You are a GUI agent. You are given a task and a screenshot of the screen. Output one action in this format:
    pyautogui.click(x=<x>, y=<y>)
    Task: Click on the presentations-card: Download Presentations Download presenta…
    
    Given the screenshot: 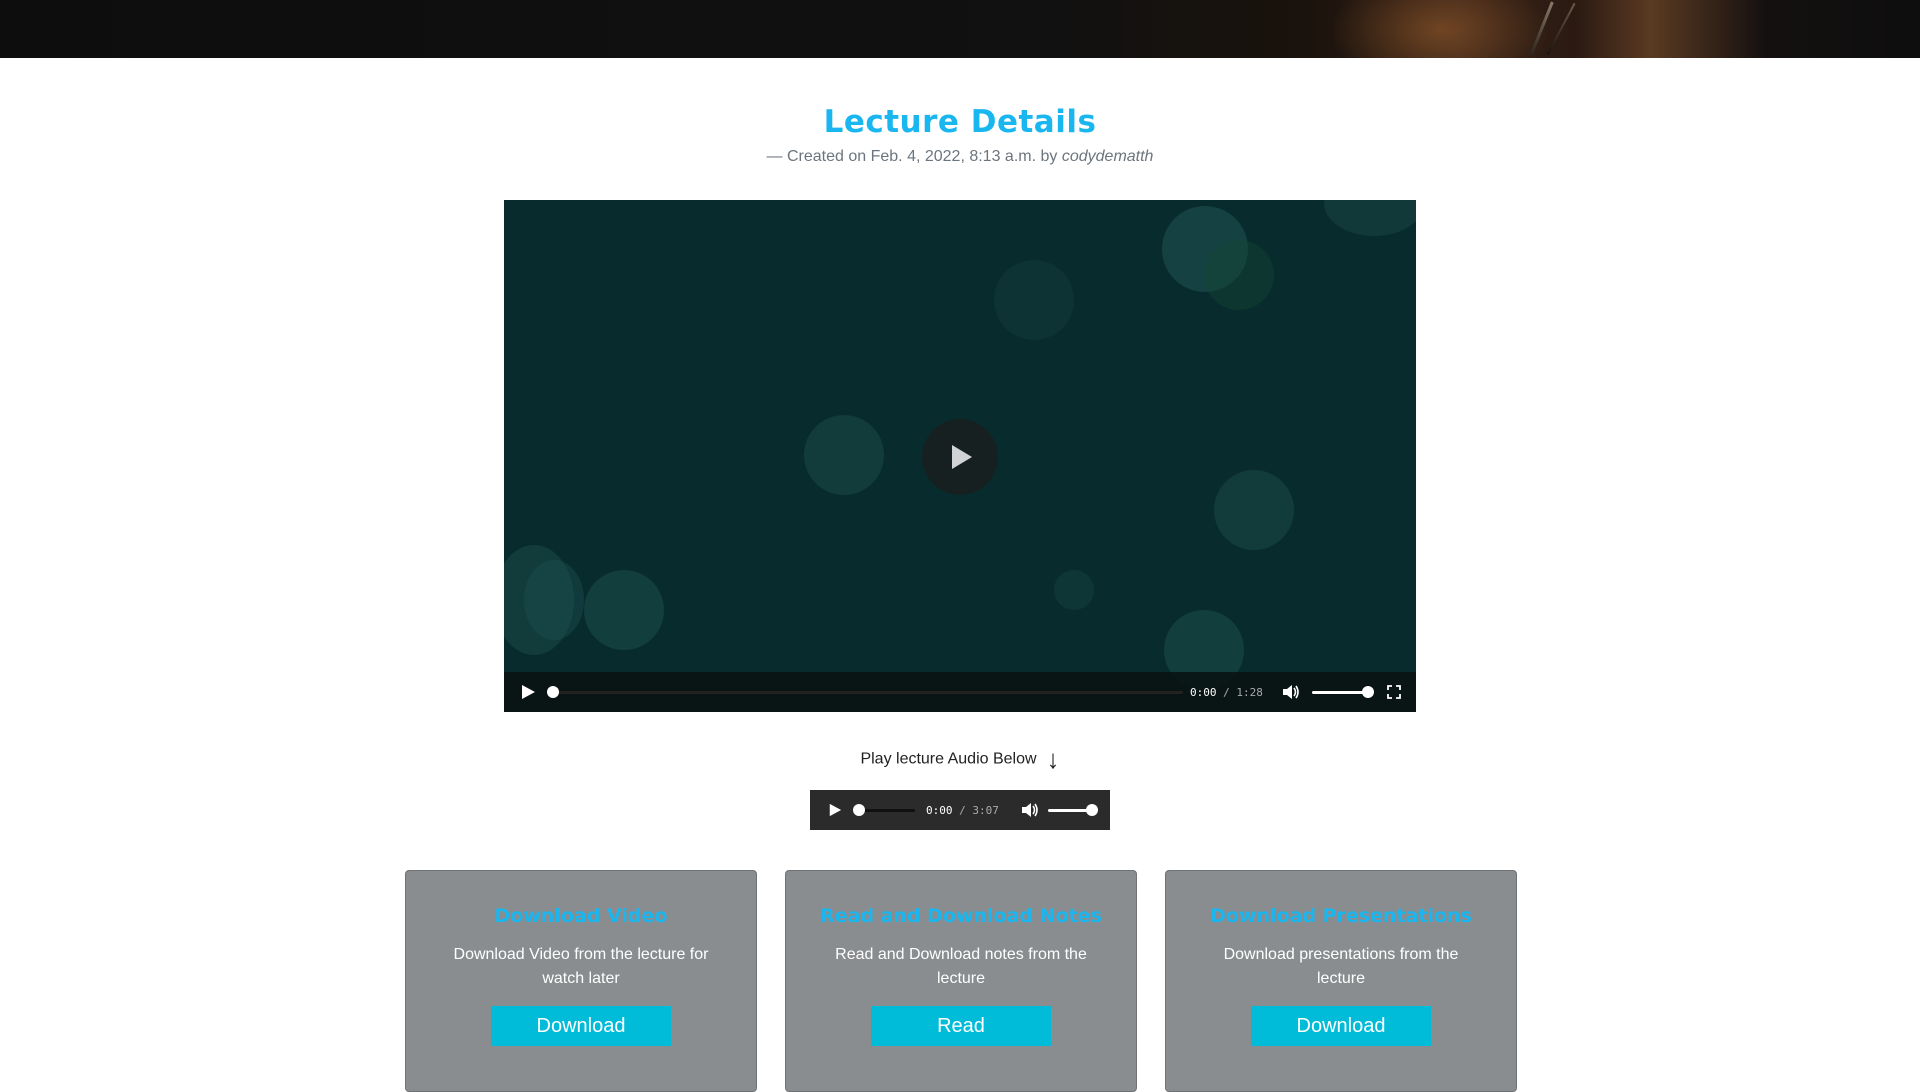 What is the action you would take?
    pyautogui.click(x=1341, y=981)
    